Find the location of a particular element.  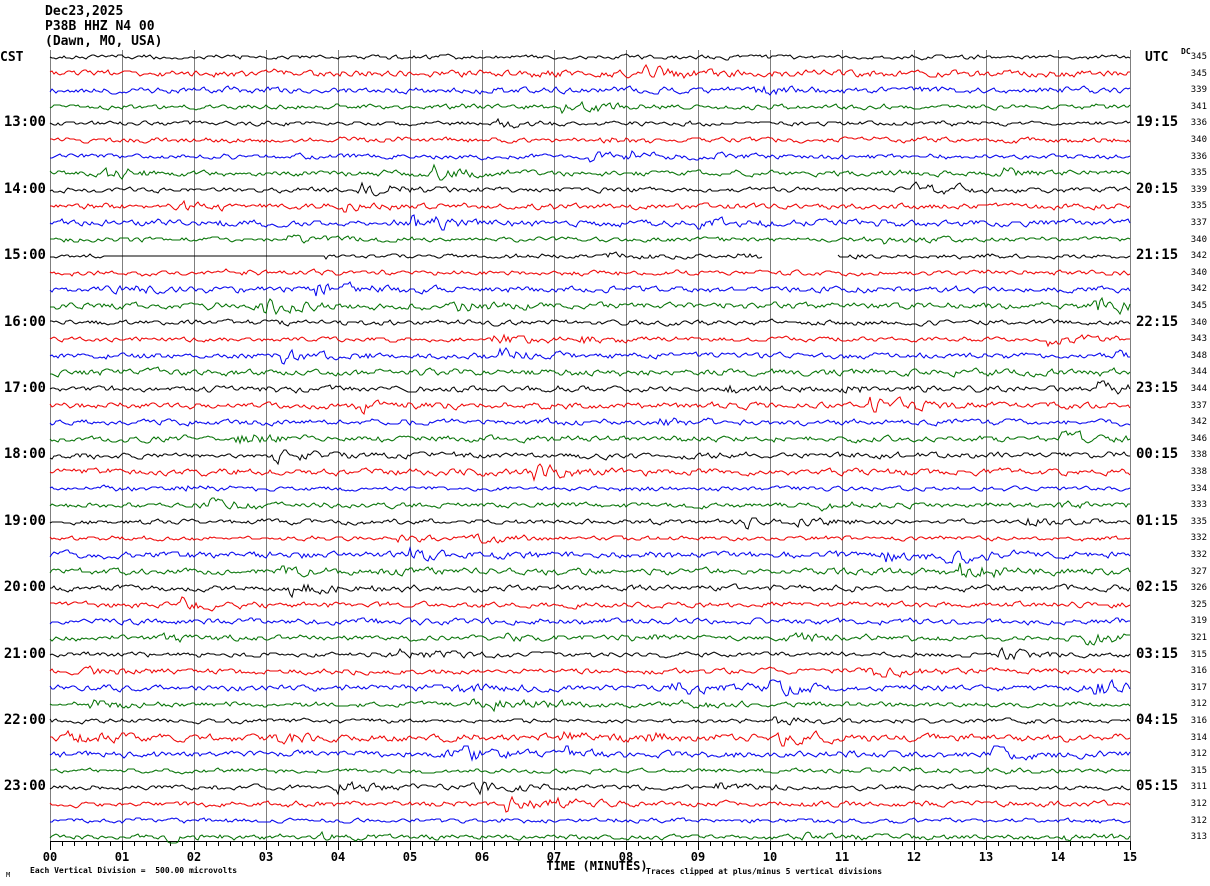

dc-value: 319 is located at coordinates (1198, 621).